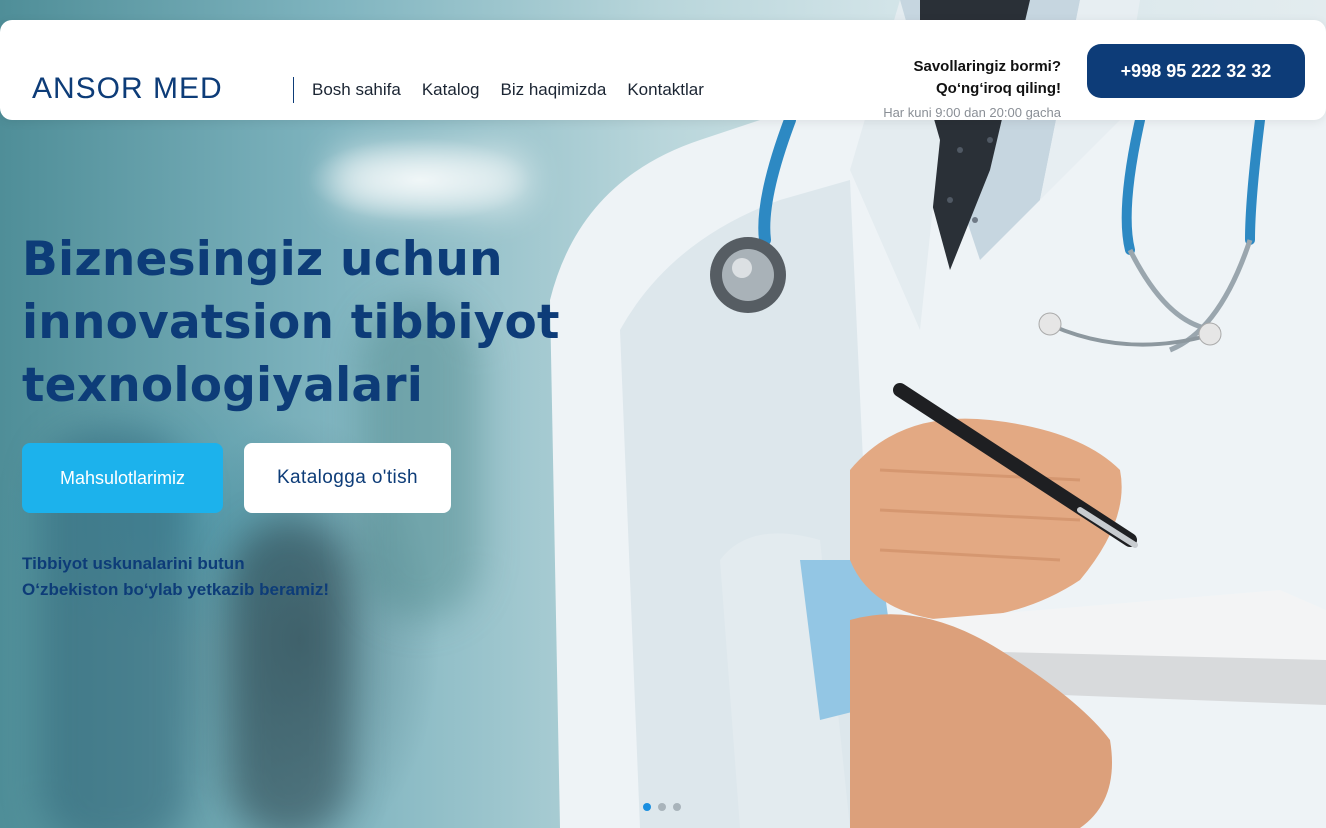 The height and width of the screenshot is (828, 1326). Describe the element at coordinates (356, 90) in the screenshot. I see `nav-bosh-sahifa: Bosh sahifa` at that location.